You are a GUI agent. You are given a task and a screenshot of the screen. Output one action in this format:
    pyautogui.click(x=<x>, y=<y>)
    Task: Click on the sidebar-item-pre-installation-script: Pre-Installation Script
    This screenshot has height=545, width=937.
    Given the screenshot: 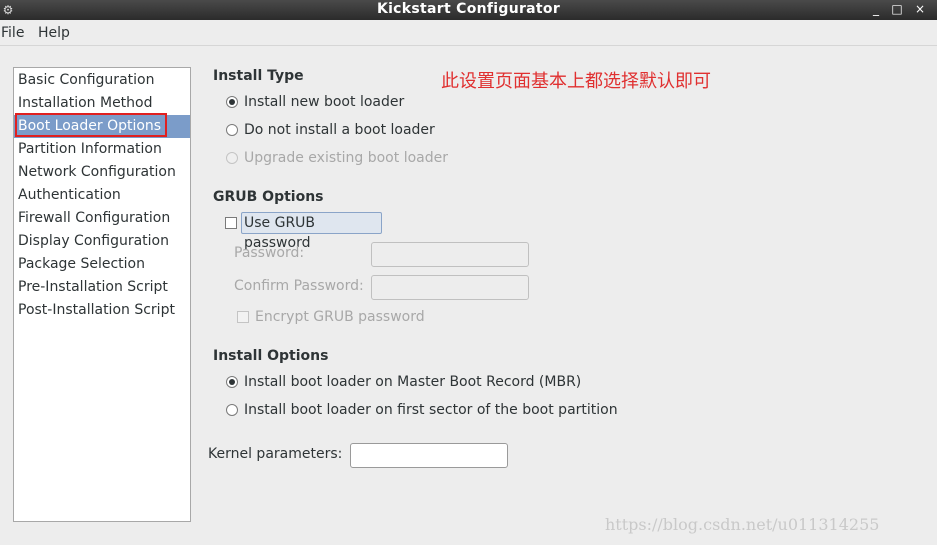 What is the action you would take?
    pyautogui.click(x=102, y=287)
    